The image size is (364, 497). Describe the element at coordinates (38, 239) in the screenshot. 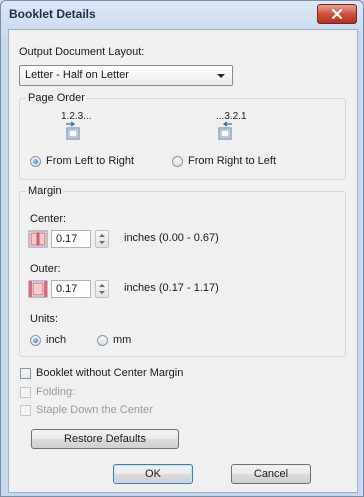

I see `center-margin-icon` at that location.